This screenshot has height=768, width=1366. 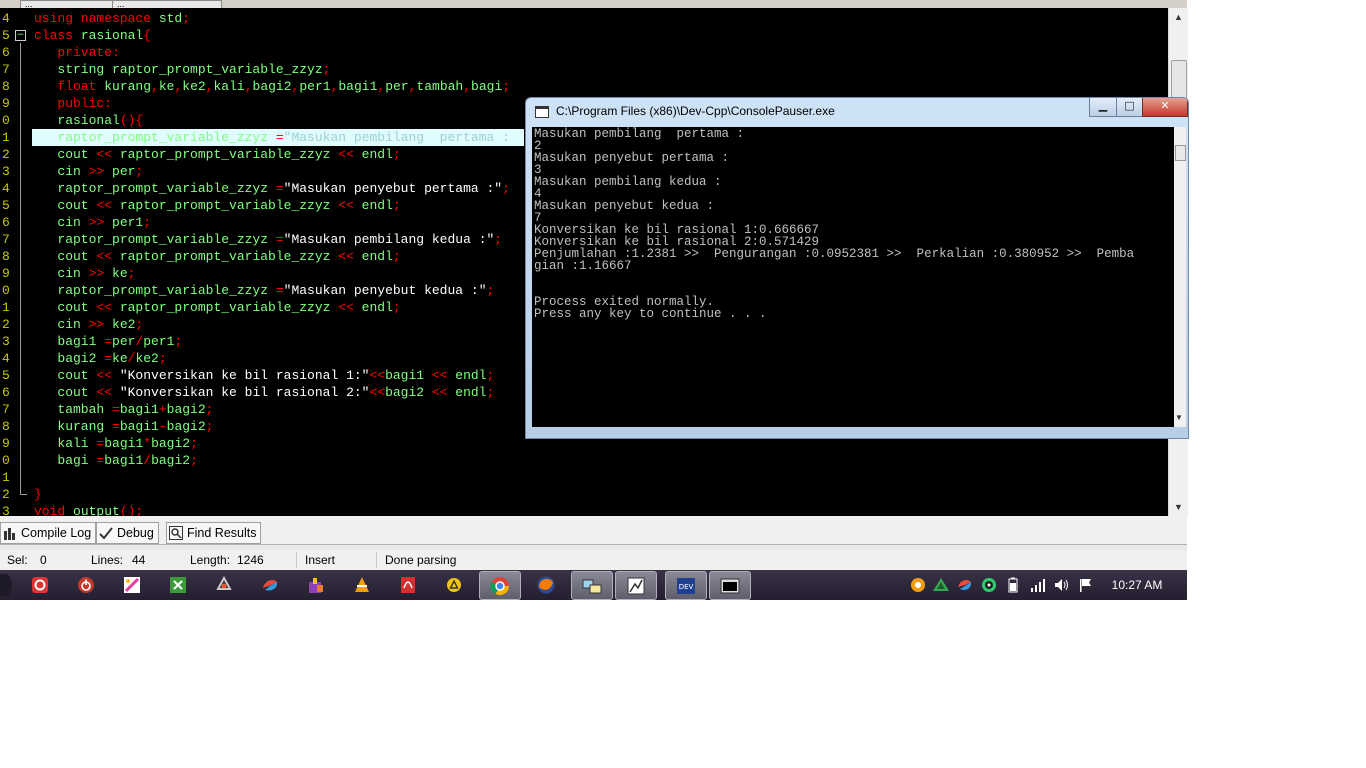 What do you see at coordinates (112, 18) in the screenshot?
I see `code-line: using namespace std;` at bounding box center [112, 18].